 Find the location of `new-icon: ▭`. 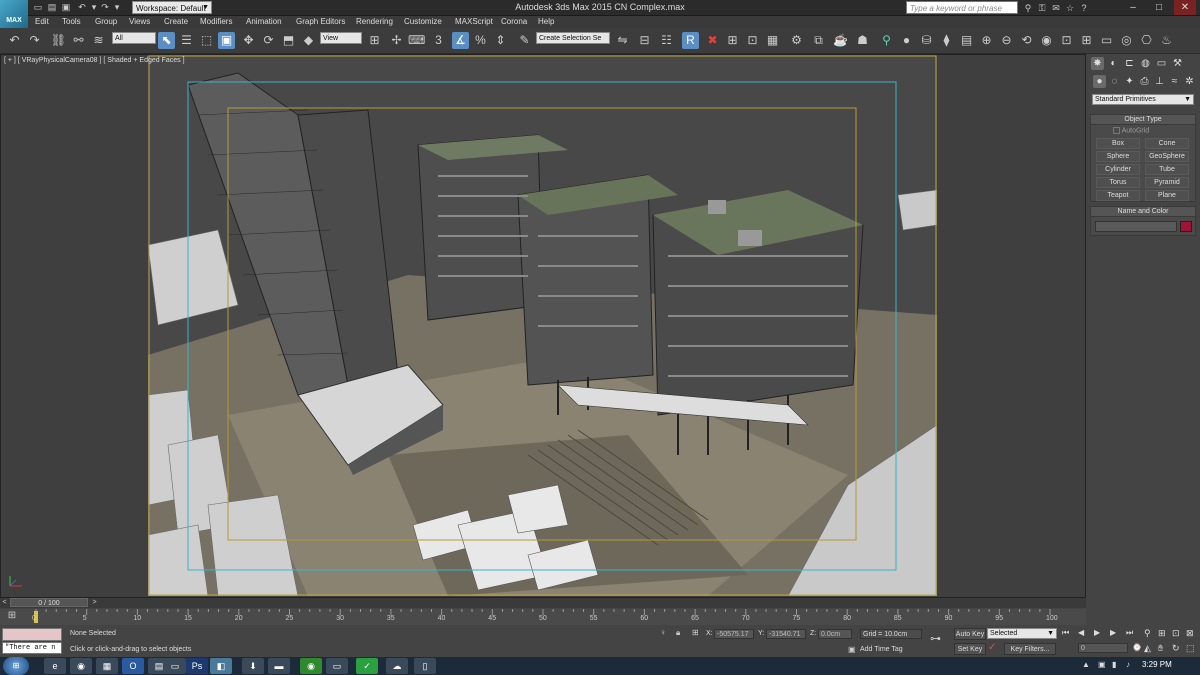

new-icon: ▭ is located at coordinates (38, 7).